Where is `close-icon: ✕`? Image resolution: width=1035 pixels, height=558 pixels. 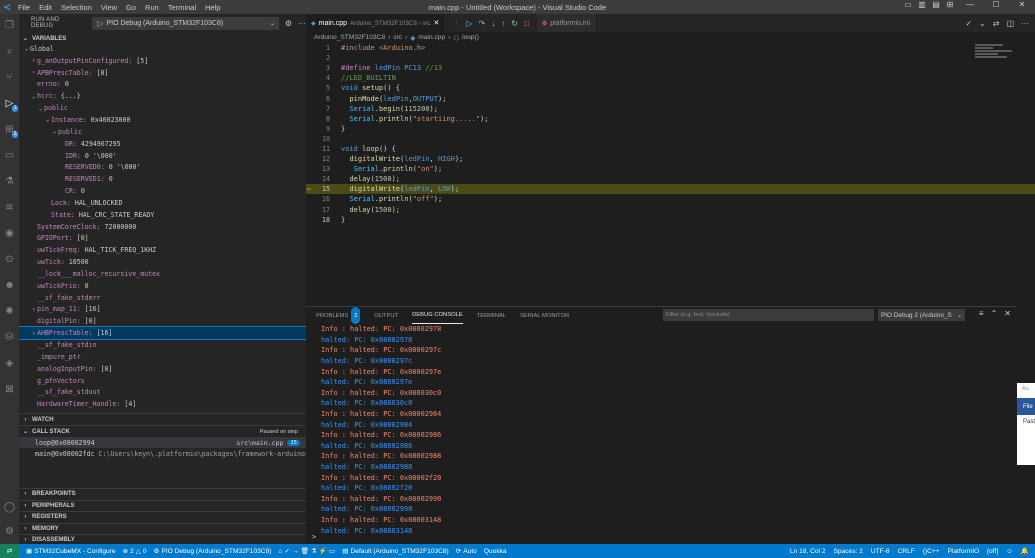 close-icon: ✕ is located at coordinates (1022, 4).